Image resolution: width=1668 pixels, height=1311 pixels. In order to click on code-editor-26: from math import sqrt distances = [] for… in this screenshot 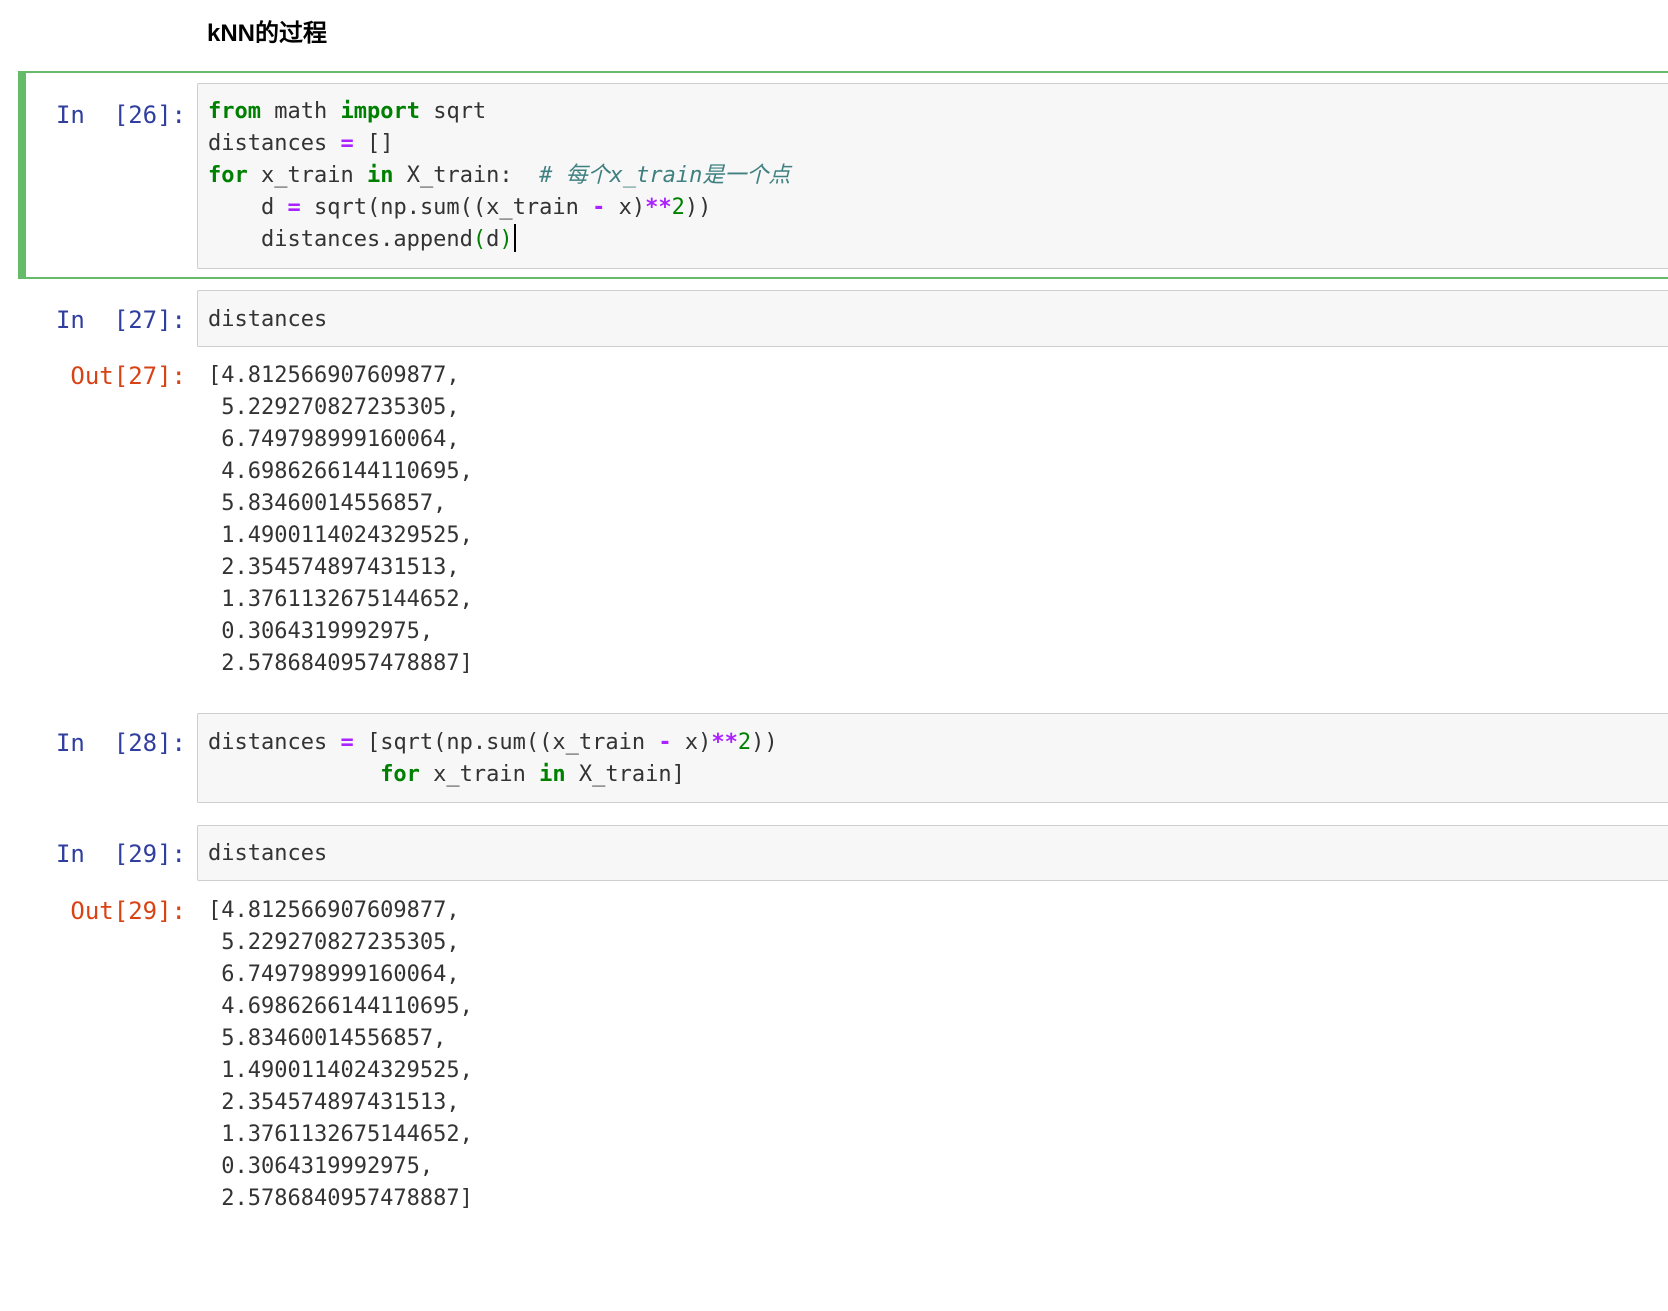, I will do `click(932, 176)`.